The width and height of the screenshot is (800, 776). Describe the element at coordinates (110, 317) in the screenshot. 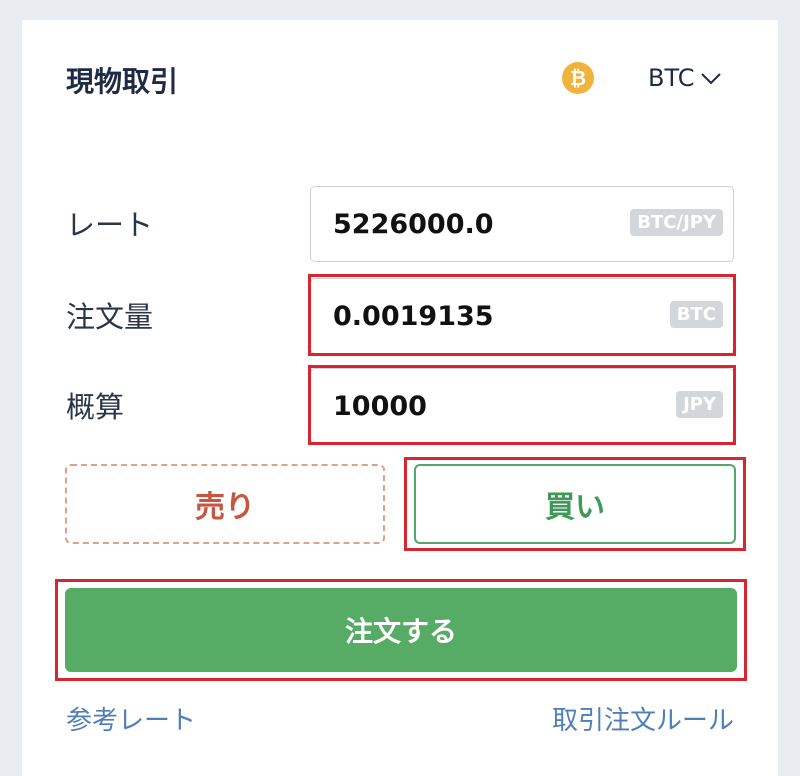

I see `amount-label: 注文量` at that location.